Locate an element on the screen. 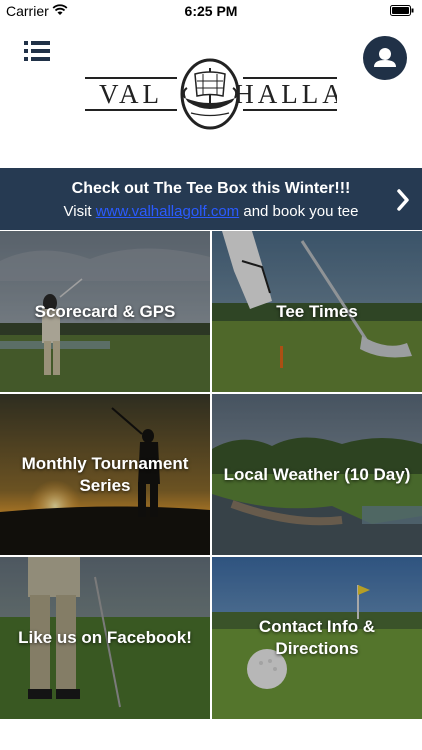 This screenshot has width=422, height=750. banner-title: Check out The Tee Box this Winter!!! is located at coordinates (211, 188).